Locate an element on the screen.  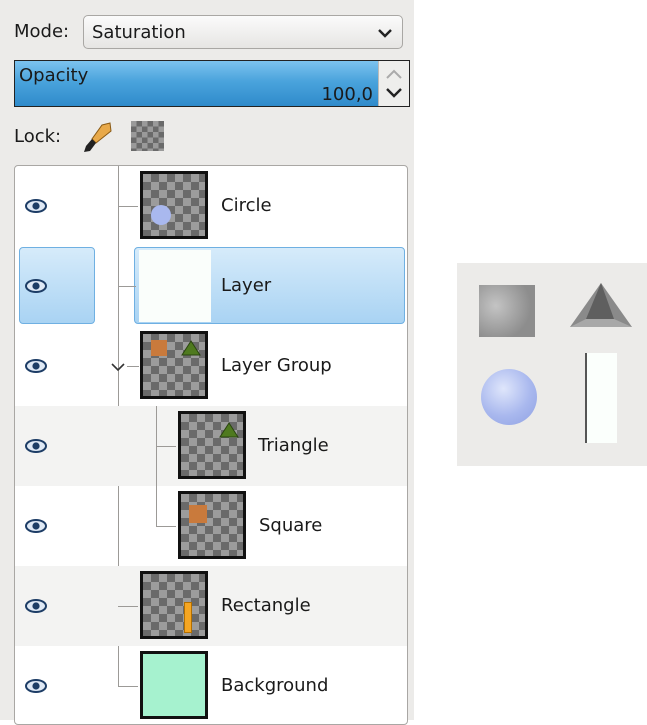
layer-row-rectangle: Rectangle is located at coordinates (211, 606).